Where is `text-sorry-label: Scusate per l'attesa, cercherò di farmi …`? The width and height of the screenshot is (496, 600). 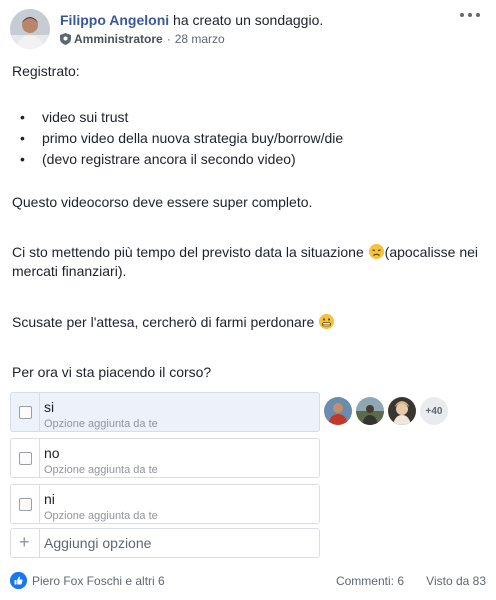
text-sorry-label: Scusate per l'attesa, cercherò di farmi … is located at coordinates (163, 322).